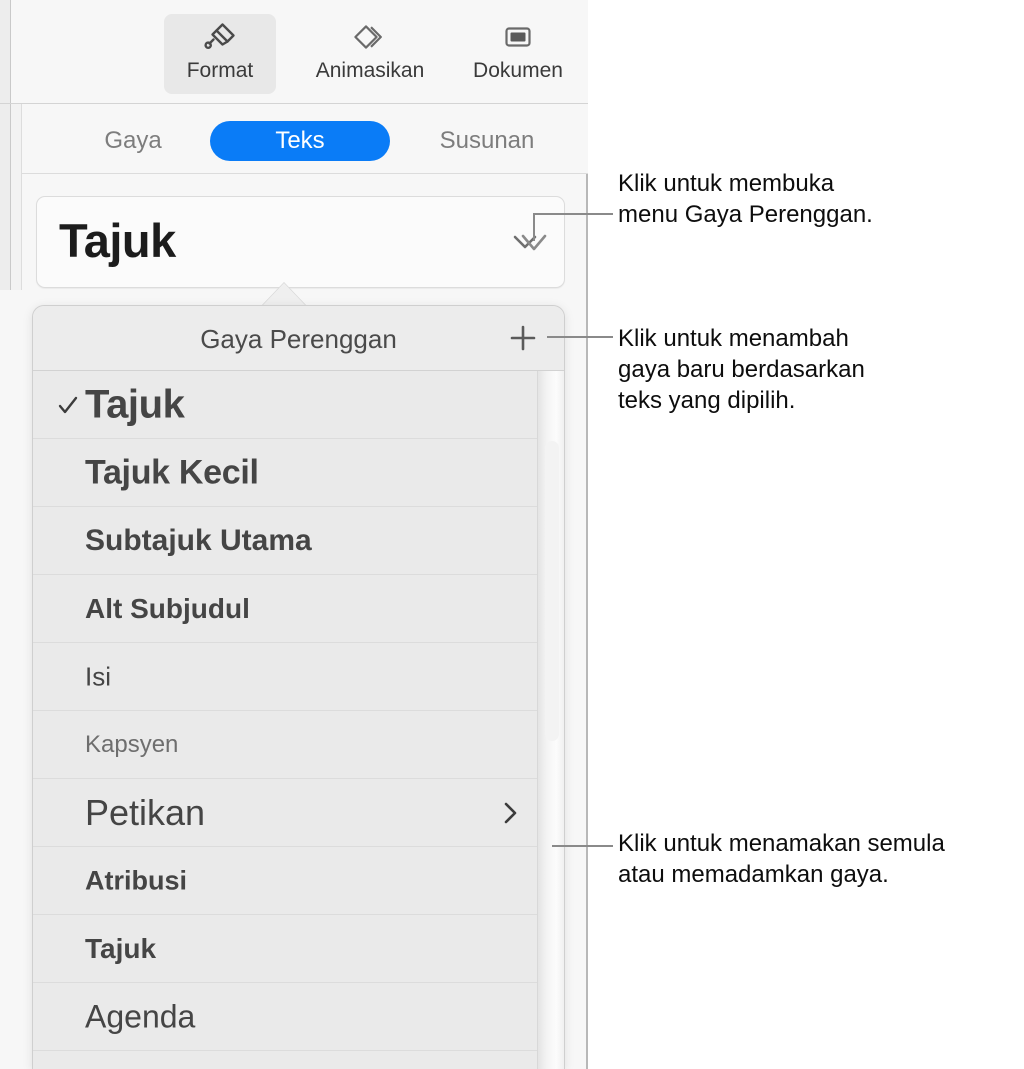  Describe the element at coordinates (552, 591) in the screenshot. I see `popup-scrollbar-thumb` at that location.